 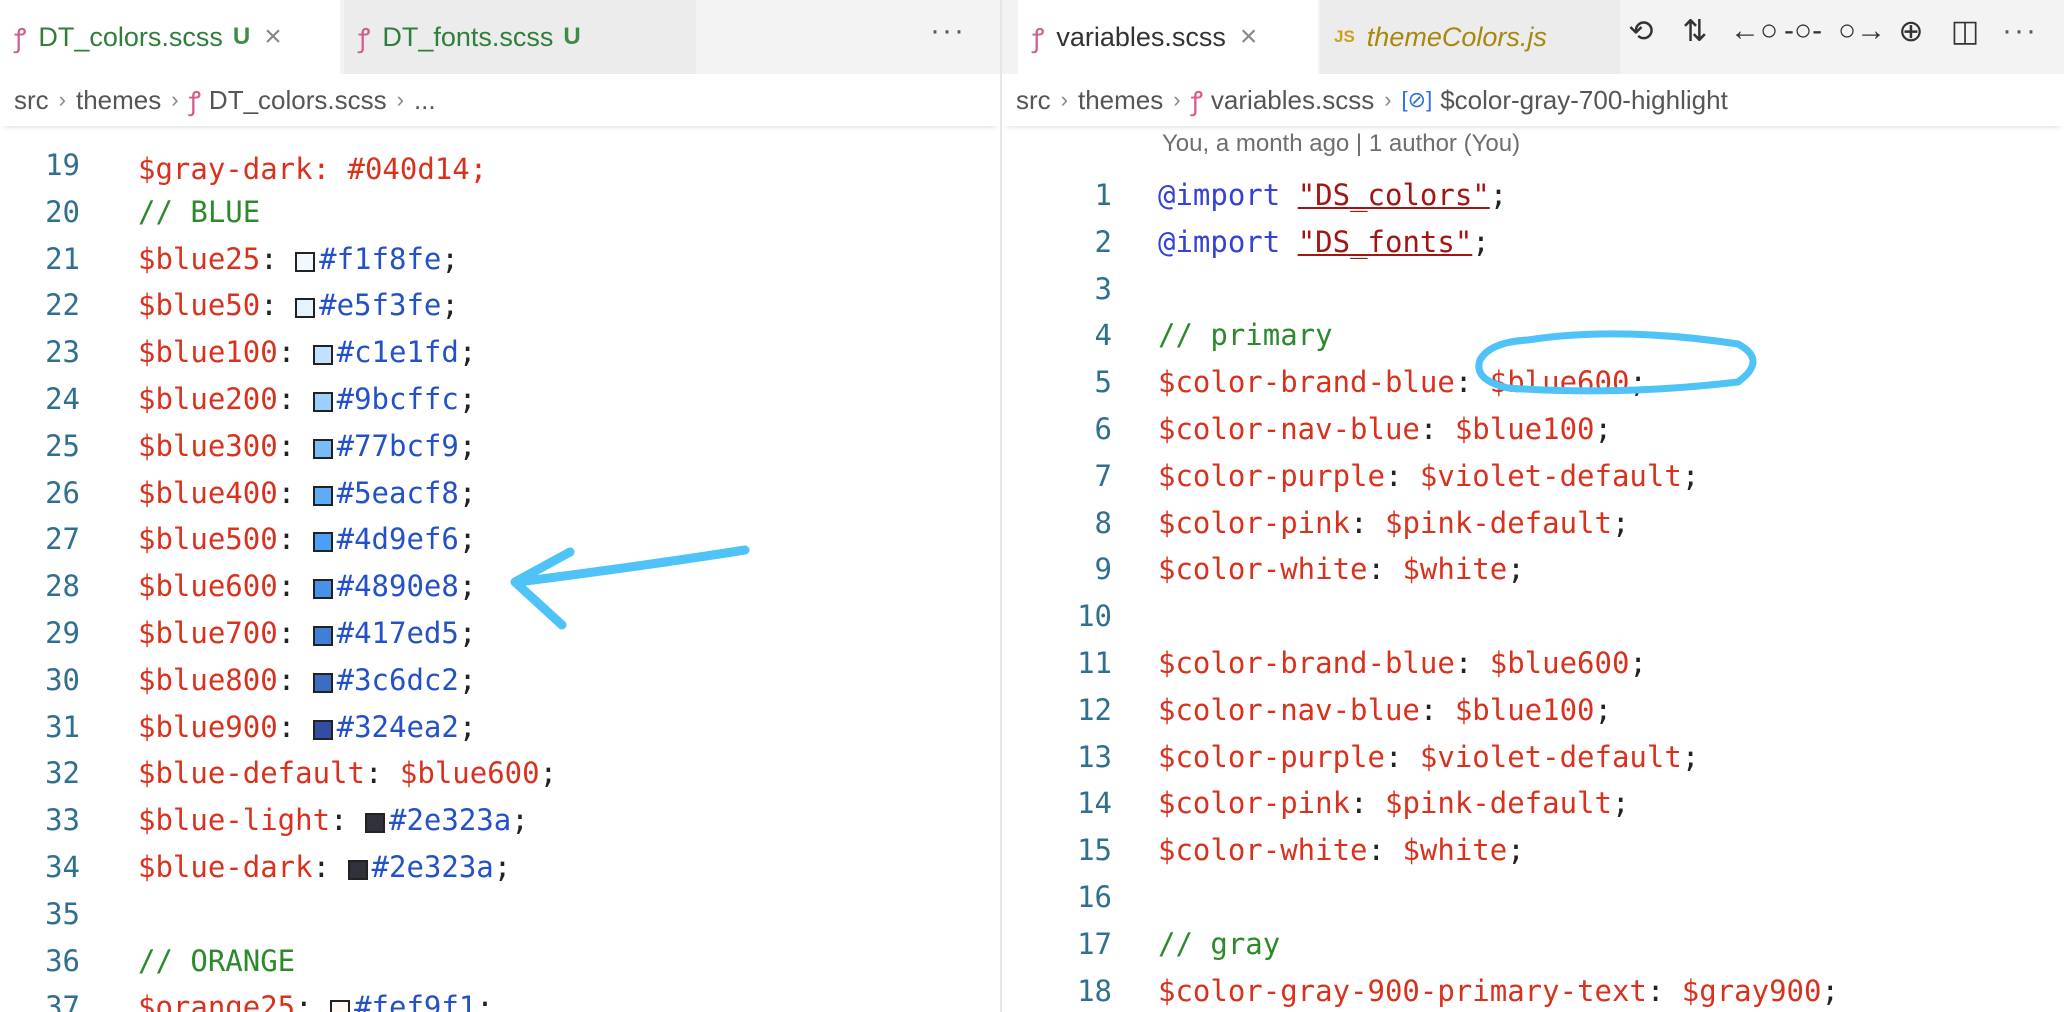 What do you see at coordinates (469, 773) in the screenshot?
I see `variable-reference: $blue600` at bounding box center [469, 773].